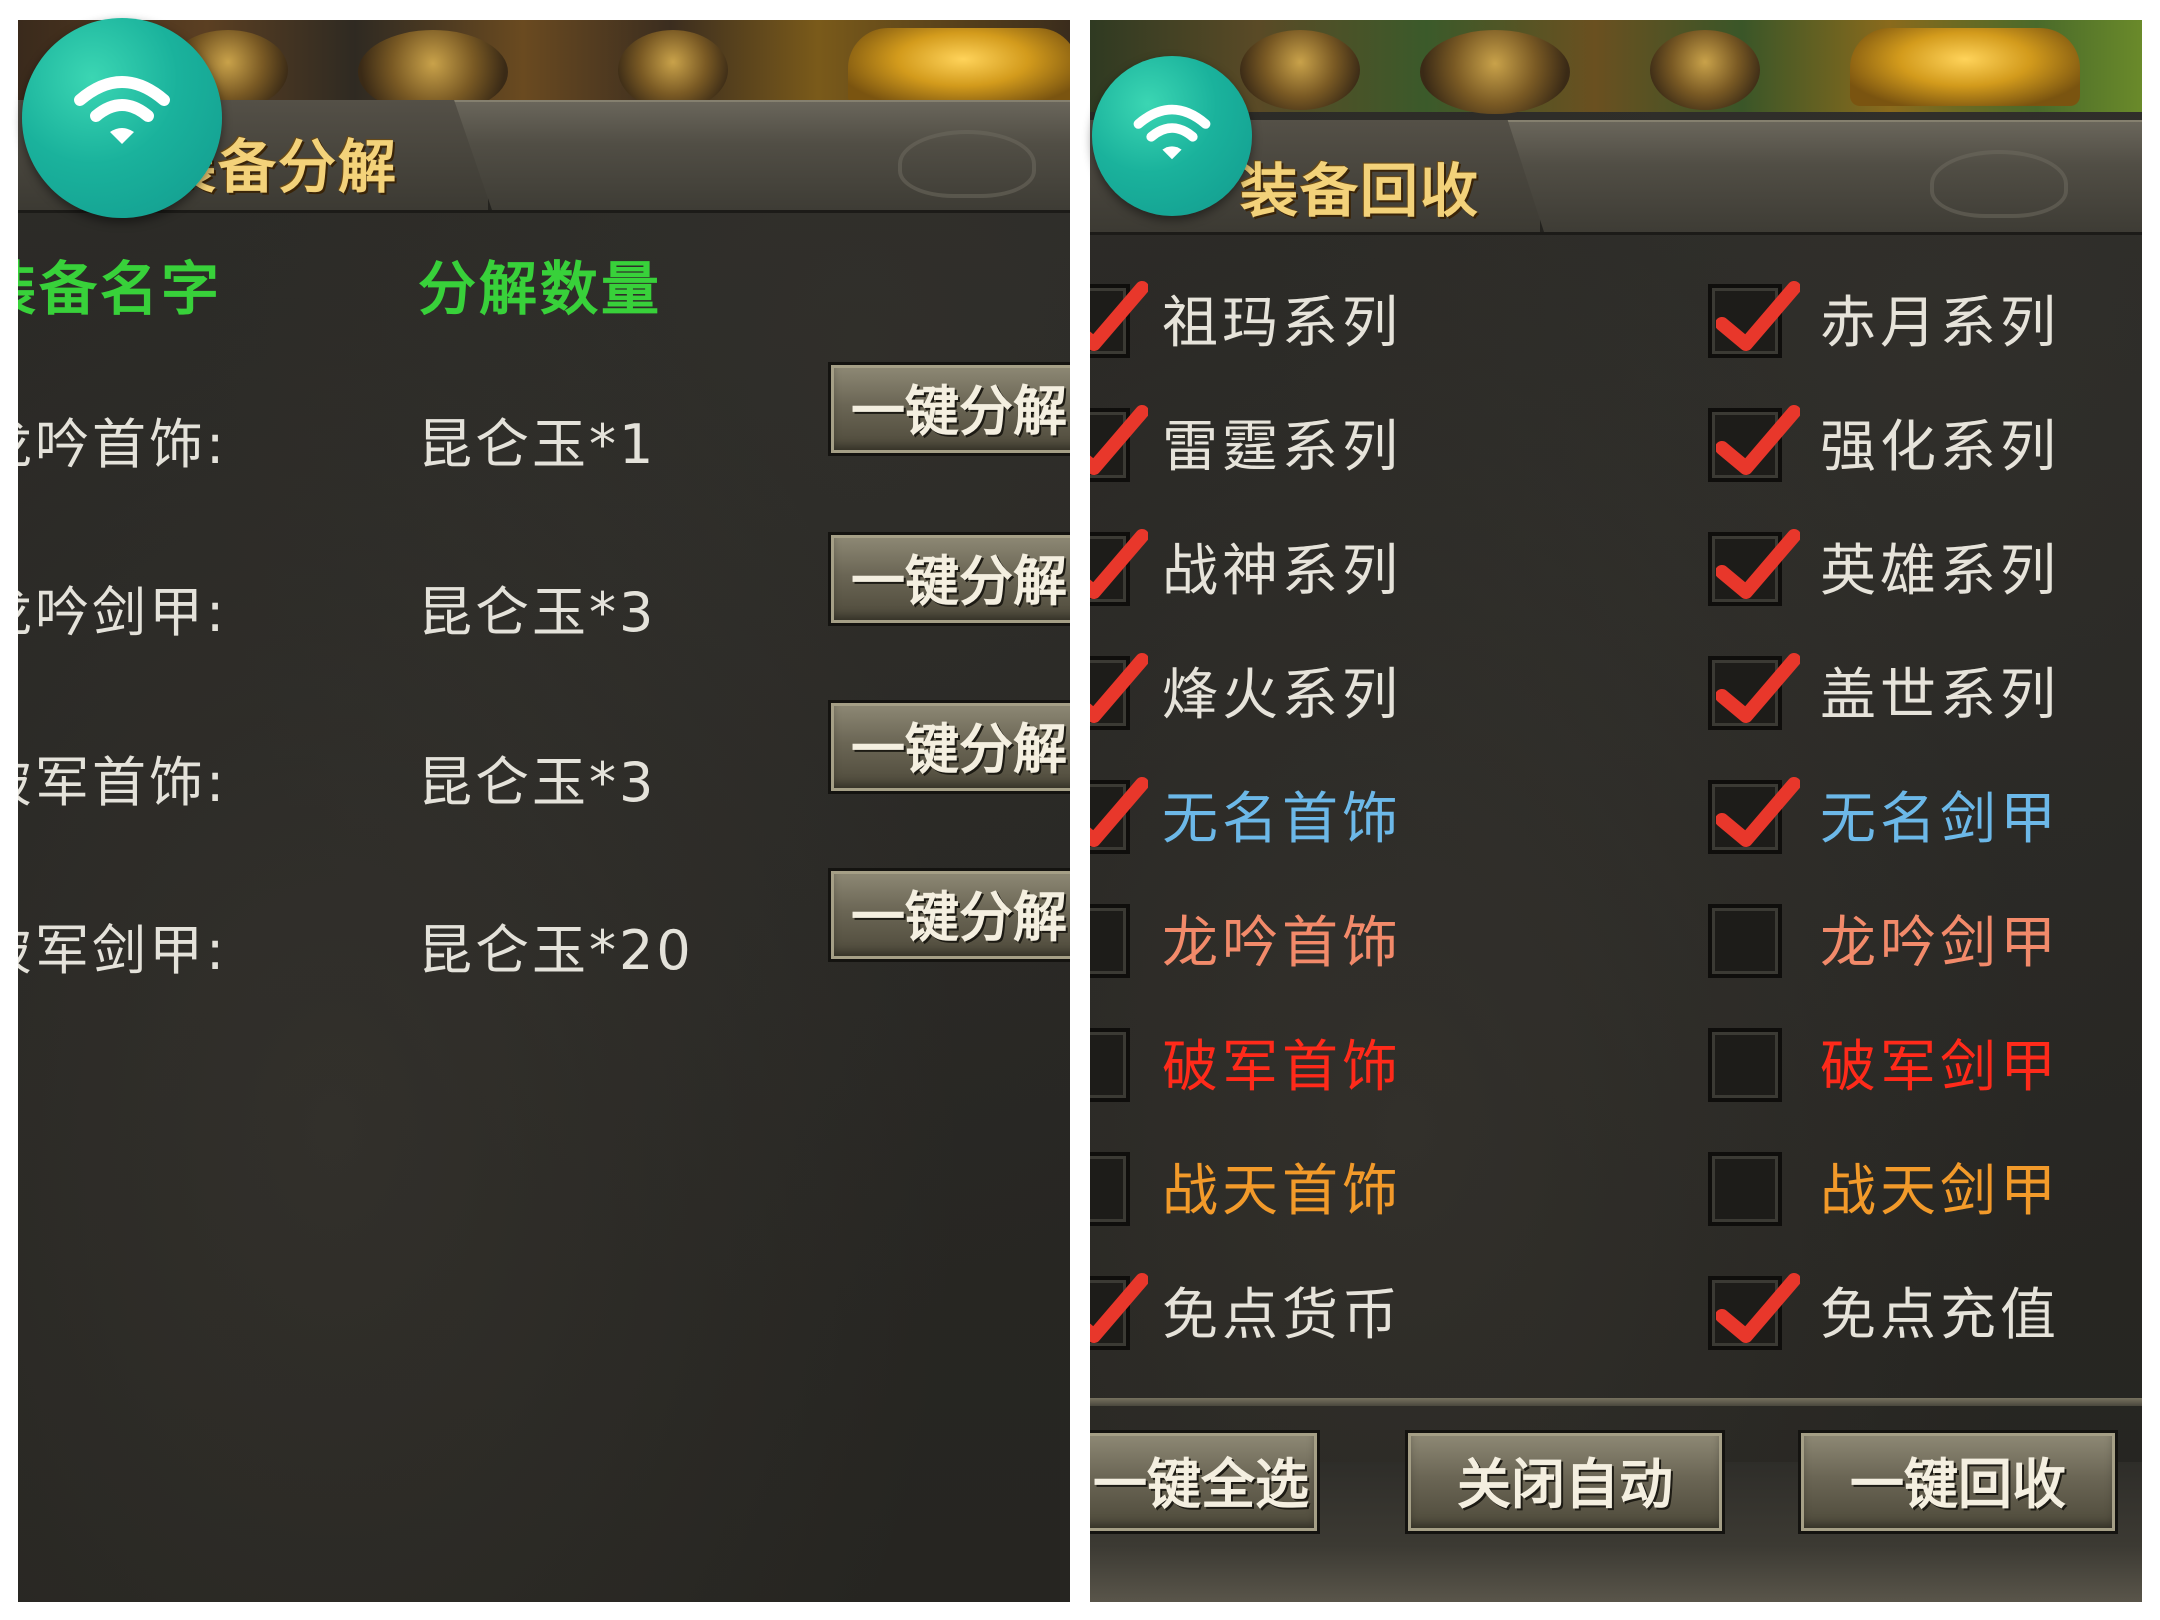 This screenshot has width=2160, height=1620. I want to click on option-label: 战天首饰, so click(1282, 1191).